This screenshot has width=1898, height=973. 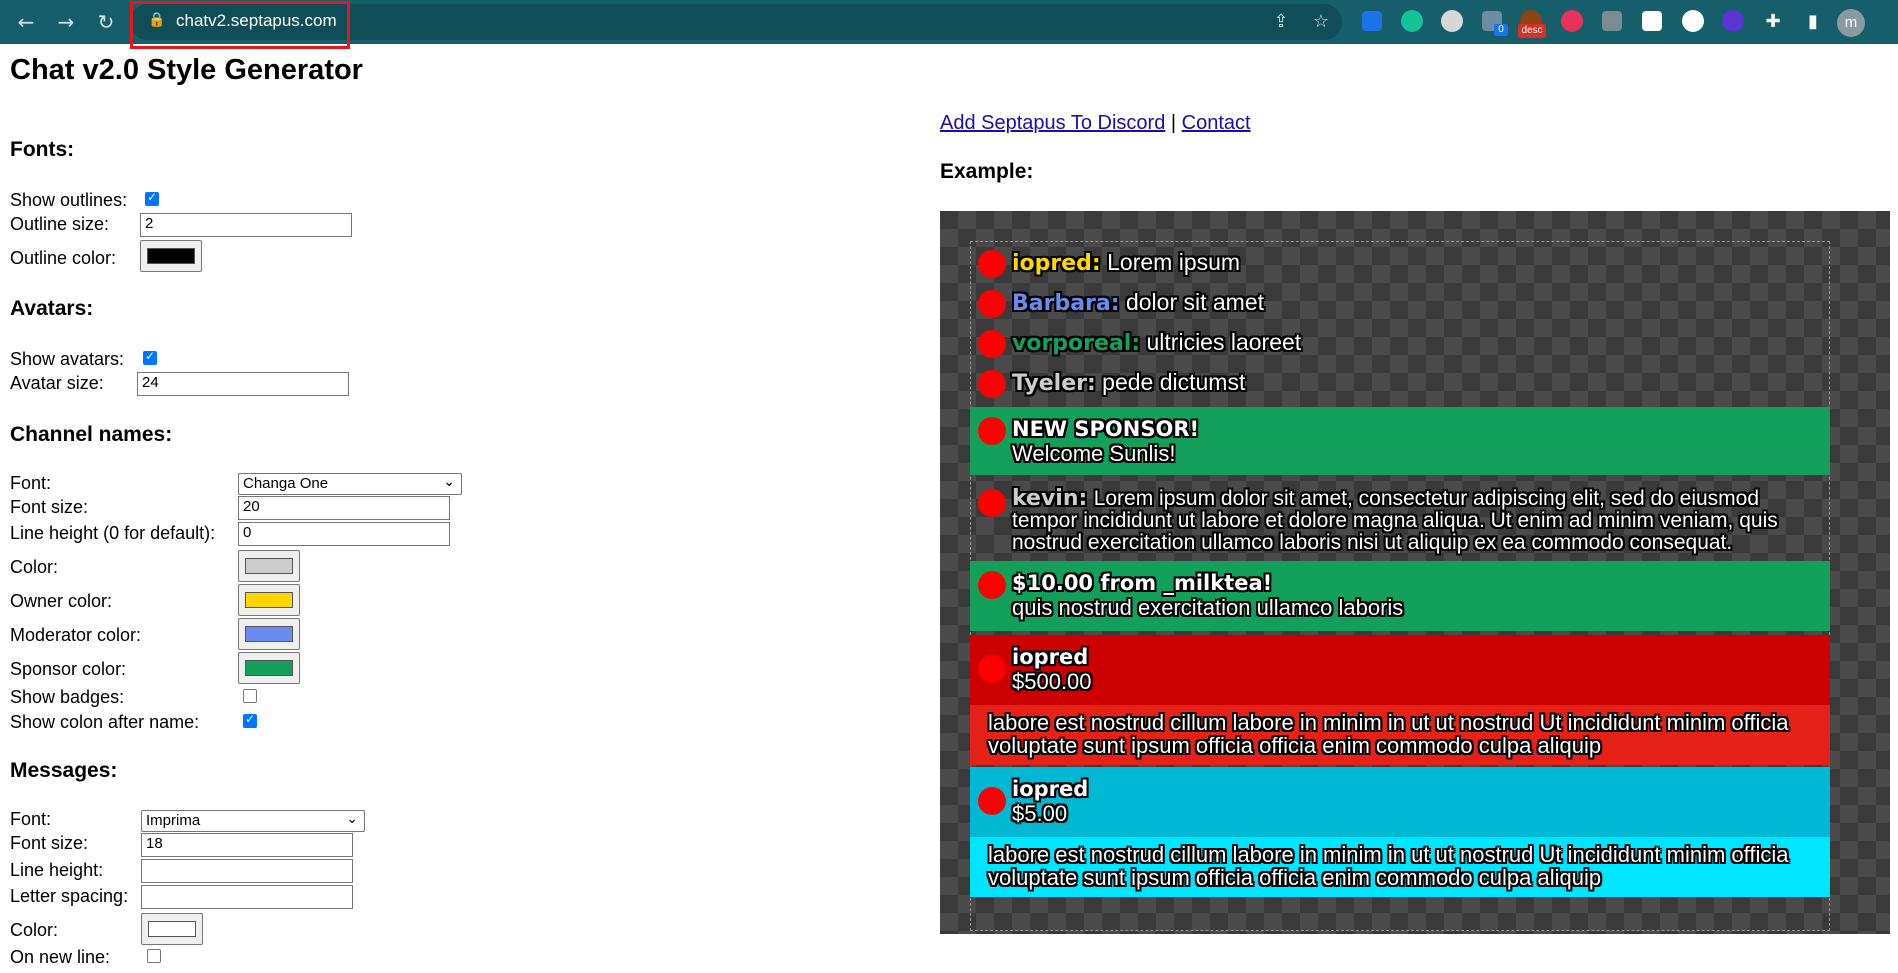 I want to click on grammarly-extension-icon, so click(x=1412, y=21).